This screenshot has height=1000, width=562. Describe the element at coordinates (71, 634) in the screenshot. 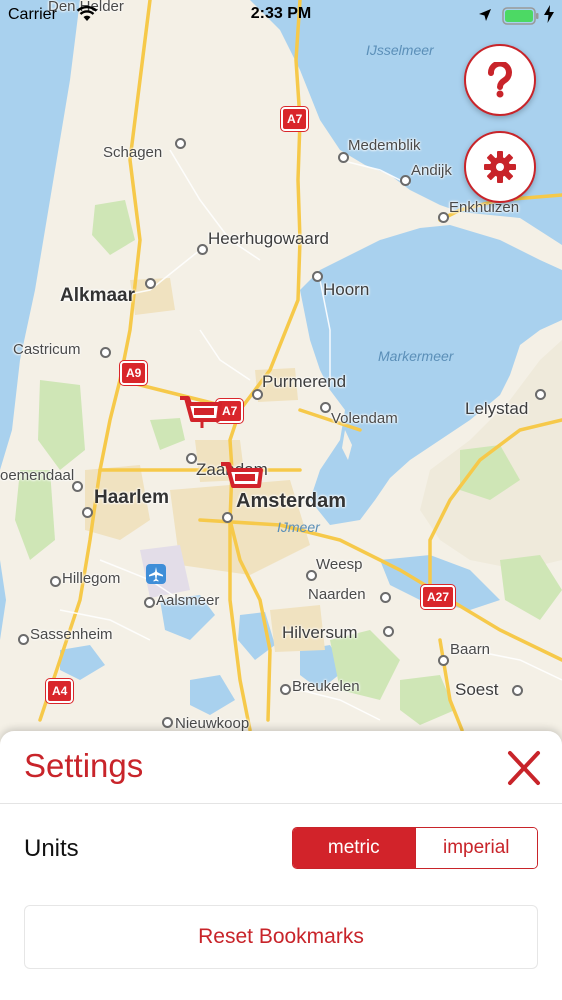

I see `map-label-sassenheim: Sassenheim` at that location.